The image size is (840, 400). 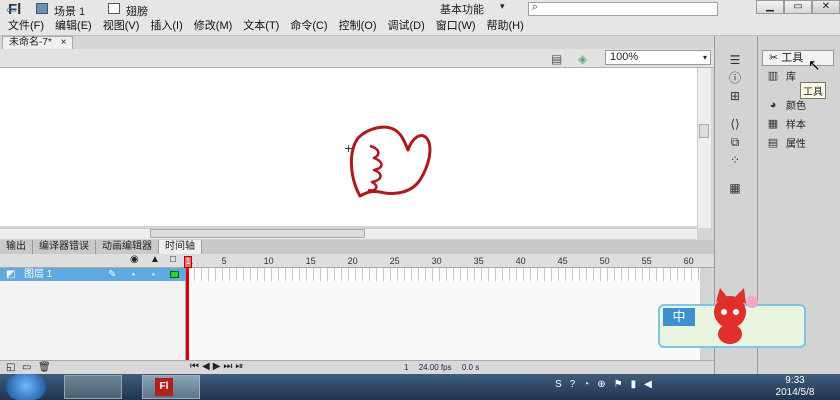 What do you see at coordinates (361, 25) in the screenshot?
I see `menu-item: 控制(O)` at bounding box center [361, 25].